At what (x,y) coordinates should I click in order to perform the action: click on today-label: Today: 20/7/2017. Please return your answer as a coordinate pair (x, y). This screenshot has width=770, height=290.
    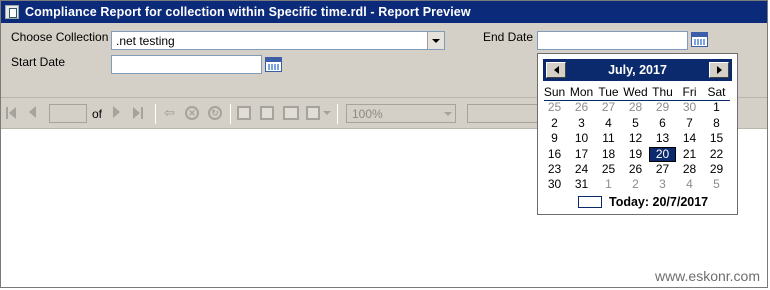
    Looking at the image, I should click on (659, 202).